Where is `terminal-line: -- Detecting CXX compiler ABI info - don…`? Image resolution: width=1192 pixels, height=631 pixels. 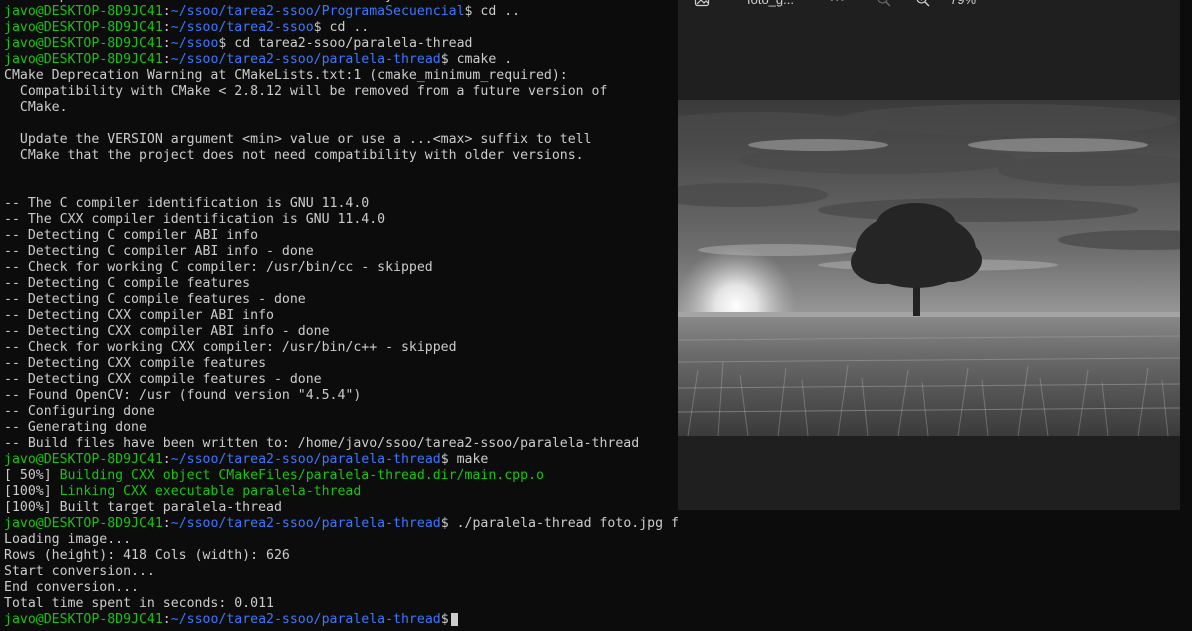
terminal-line: -- Detecting CXX compiler ABI info - don… is located at coordinates (341, 332).